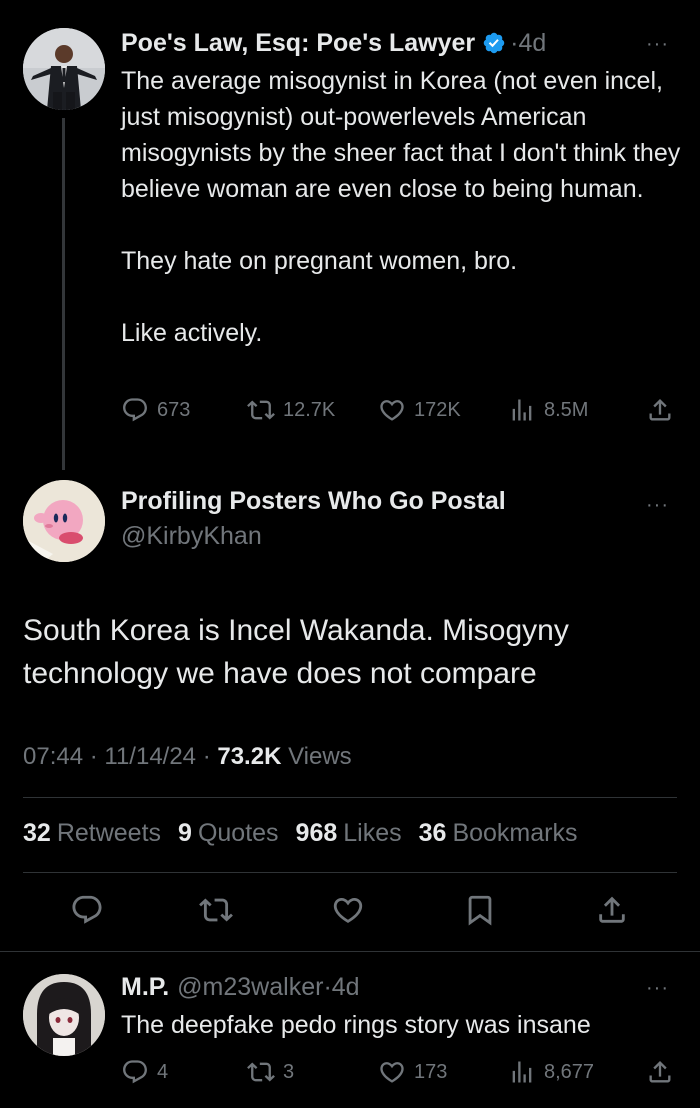 Image resolution: width=700 pixels, height=1108 pixels. I want to click on tweet-text: The deepfake pedo rings story was insane, so click(356, 1025).